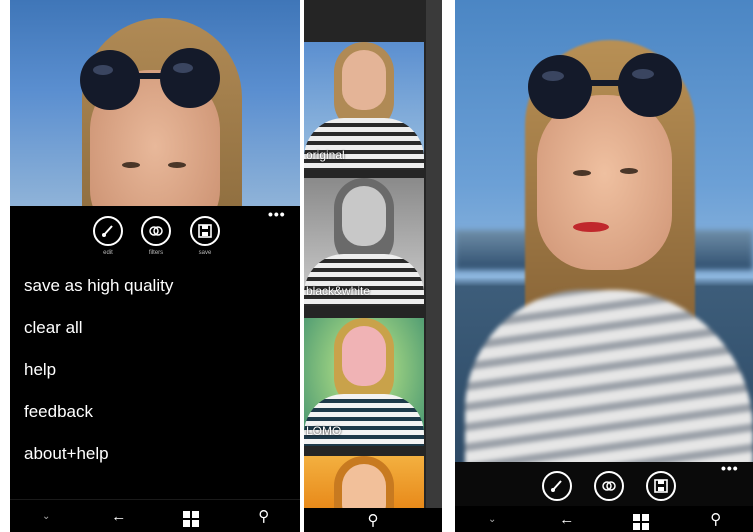 The height and width of the screenshot is (532, 753). I want to click on filters-button: filters, so click(156, 236).